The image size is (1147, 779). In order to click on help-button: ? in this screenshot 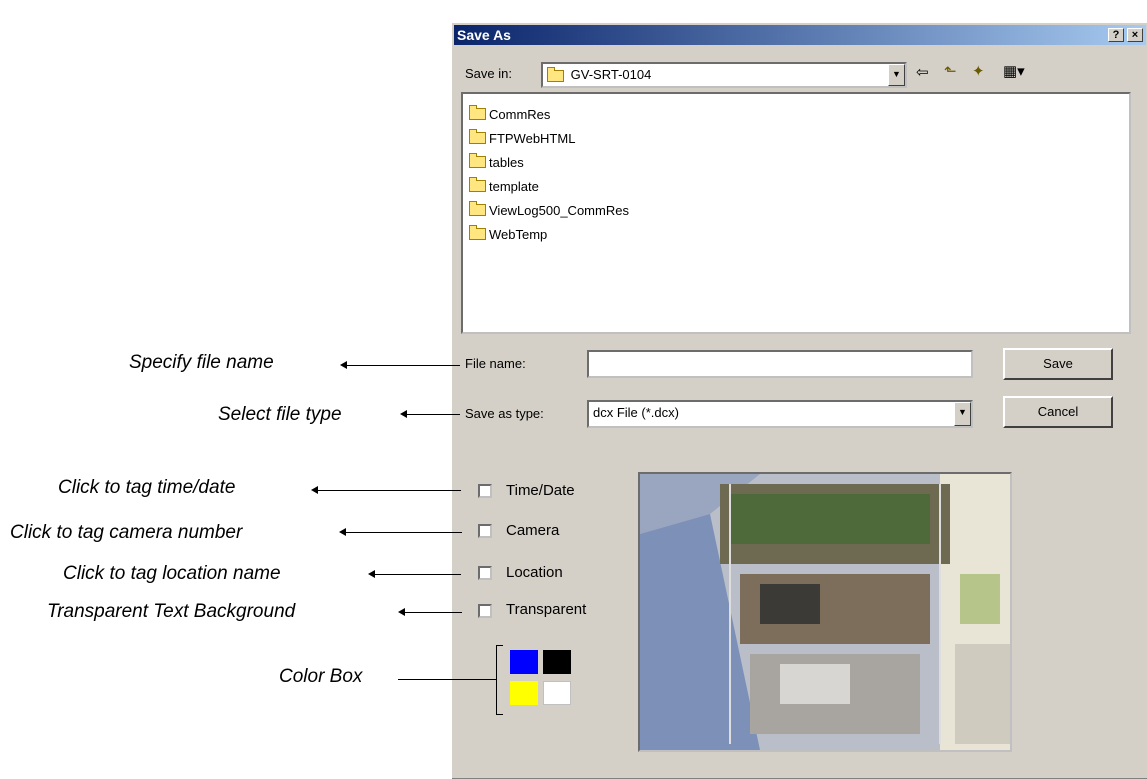, I will do `click(1116, 35)`.